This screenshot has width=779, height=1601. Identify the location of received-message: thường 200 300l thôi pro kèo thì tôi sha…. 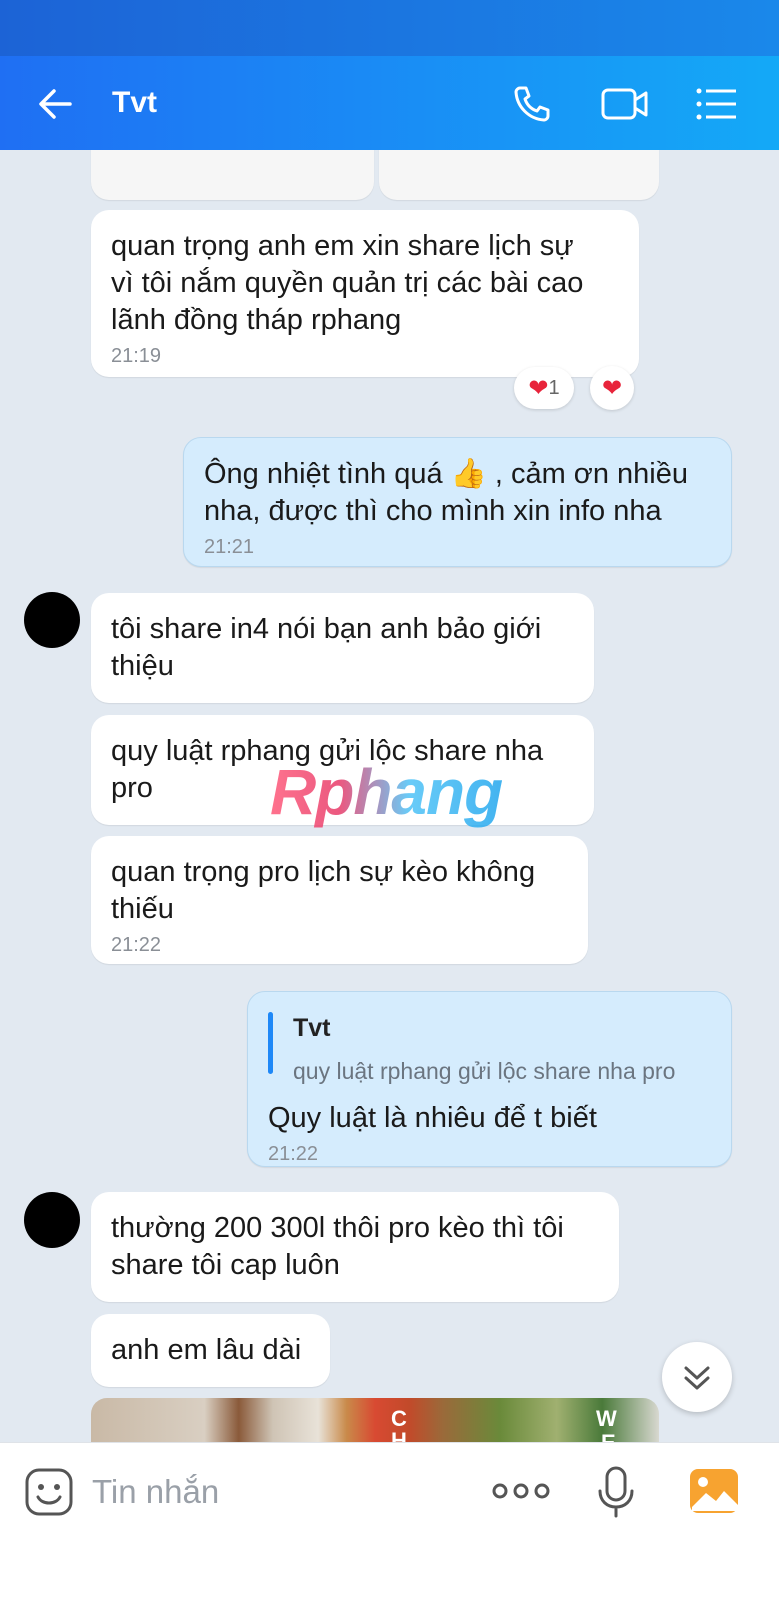
(355, 1247).